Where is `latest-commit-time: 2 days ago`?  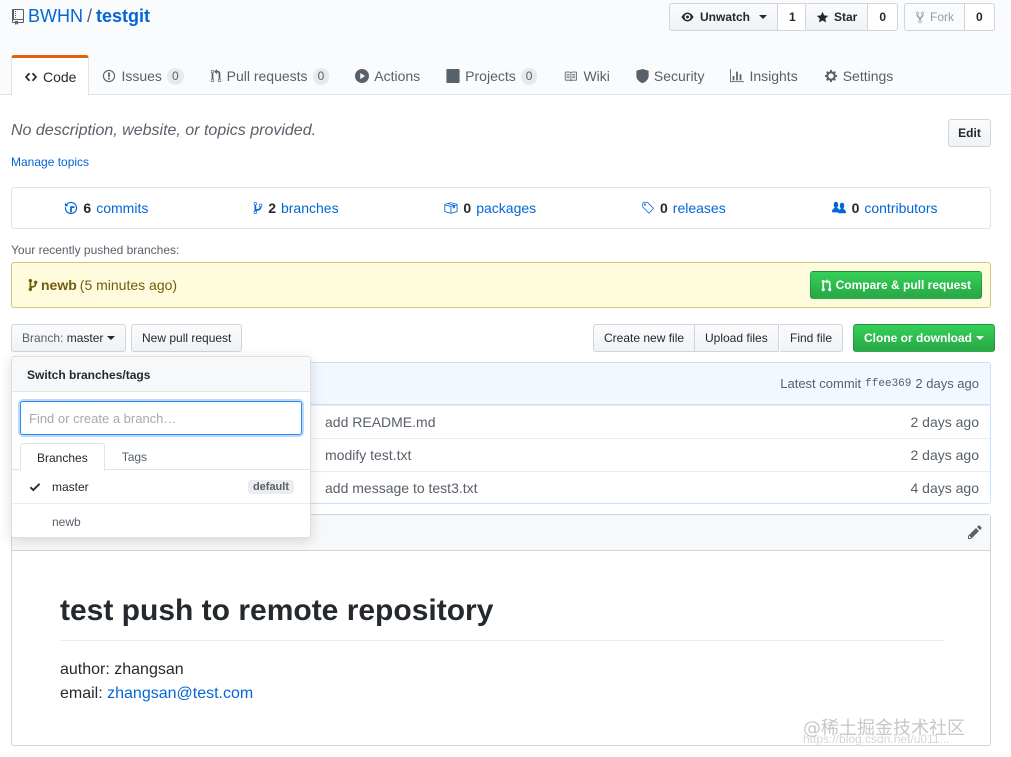 latest-commit-time: 2 days ago is located at coordinates (947, 383).